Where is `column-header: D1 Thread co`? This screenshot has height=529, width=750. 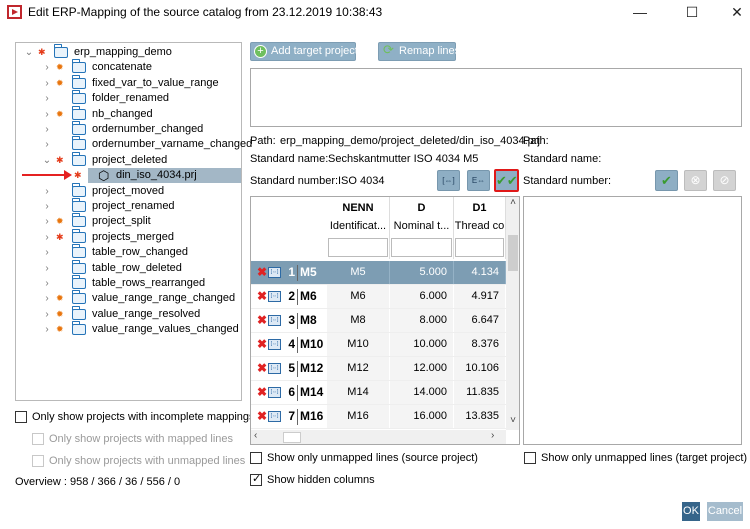
column-header: D1 Thread co is located at coordinates (480, 228).